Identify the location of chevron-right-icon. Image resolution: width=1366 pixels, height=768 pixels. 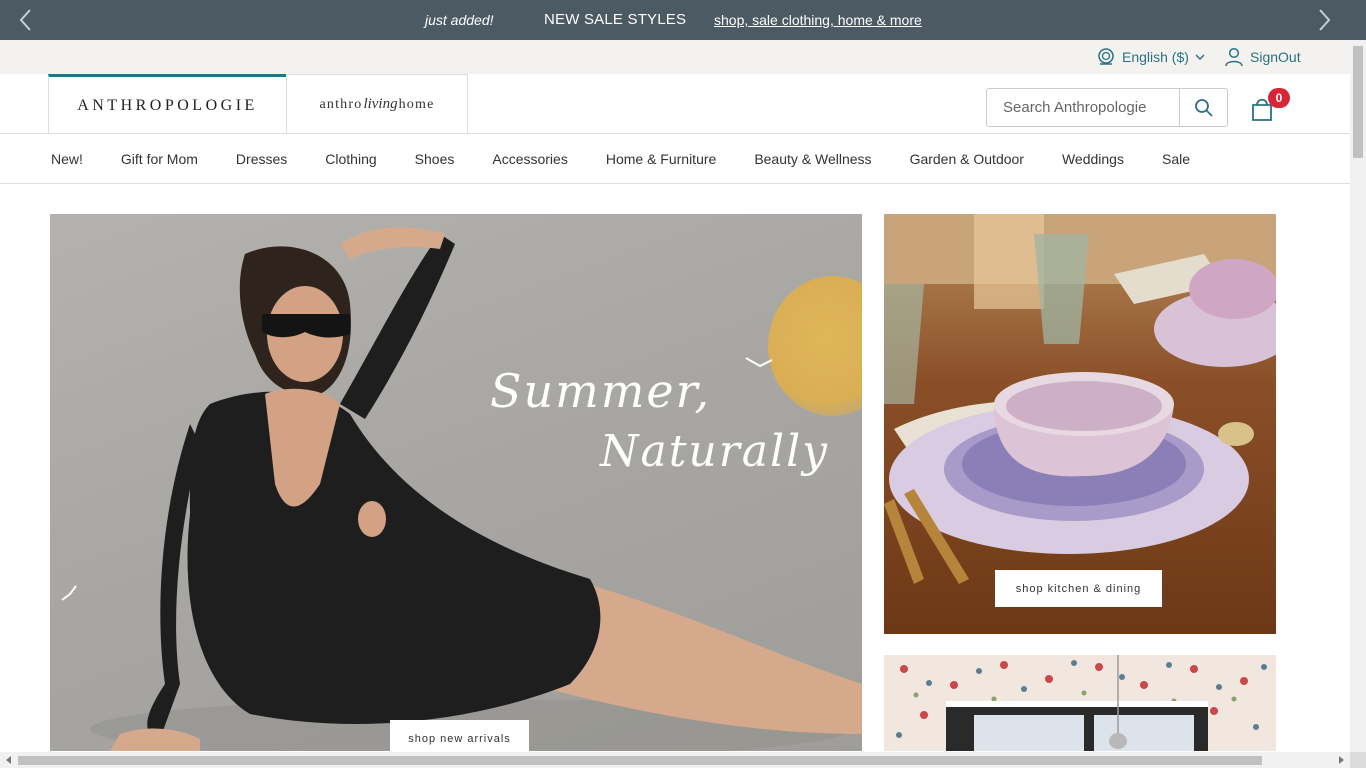
(1324, 20).